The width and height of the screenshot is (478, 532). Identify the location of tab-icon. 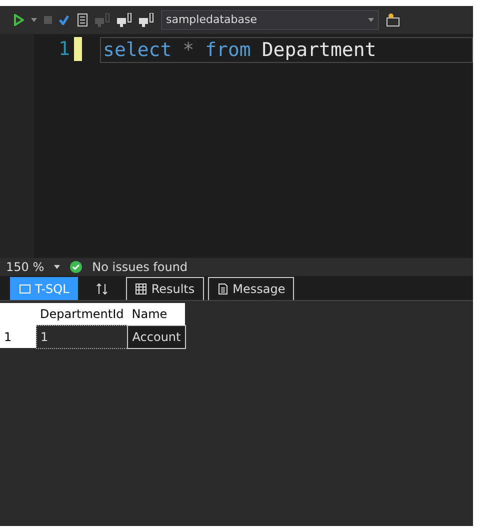
(25, 288).